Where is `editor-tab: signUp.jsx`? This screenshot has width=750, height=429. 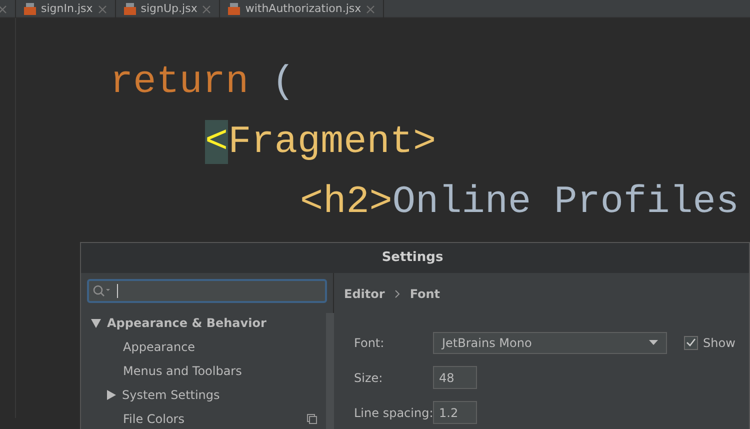 editor-tab: signUp.jsx is located at coordinates (168, 9).